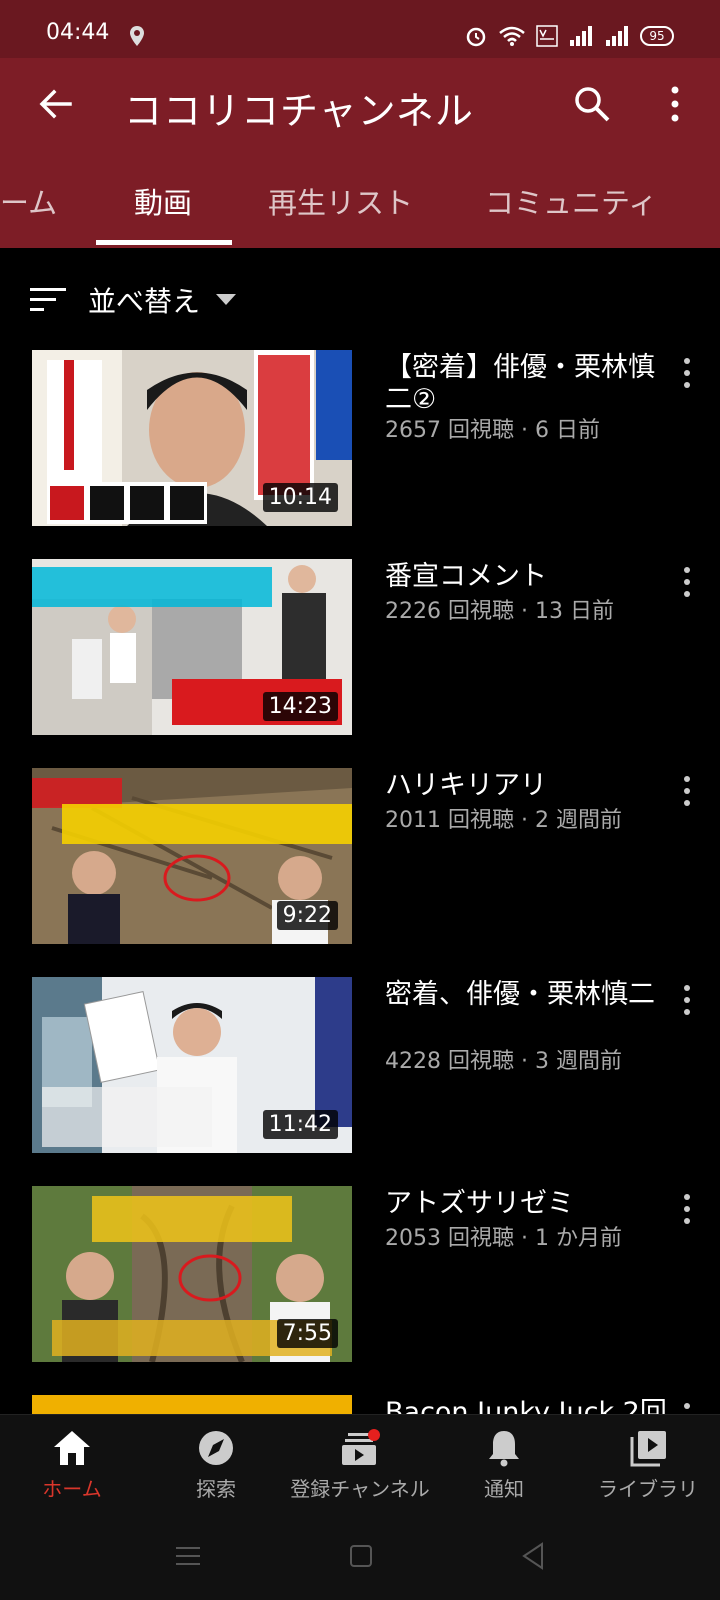  Describe the element at coordinates (300, 706) in the screenshot. I see `video-duration: 14:23` at that location.